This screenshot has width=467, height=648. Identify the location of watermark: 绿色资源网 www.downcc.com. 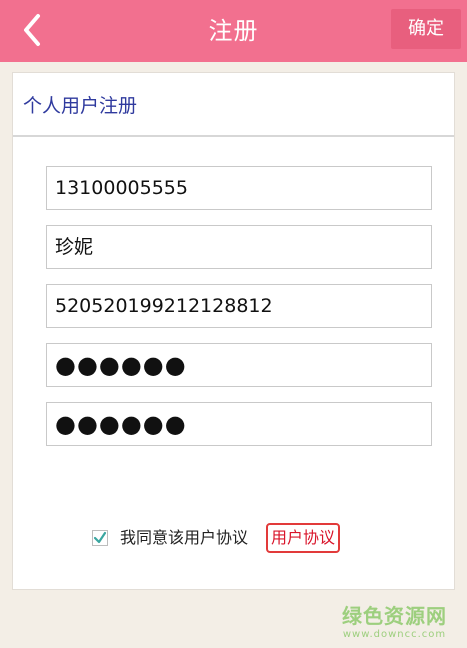
(394, 620).